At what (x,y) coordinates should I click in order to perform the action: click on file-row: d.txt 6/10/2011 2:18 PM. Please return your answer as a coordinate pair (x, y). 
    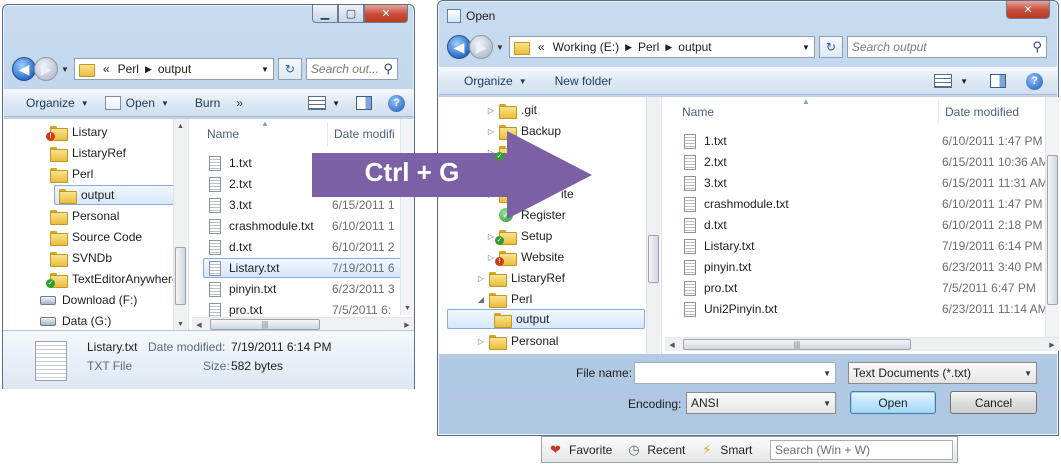
    Looking at the image, I should click on (869, 225).